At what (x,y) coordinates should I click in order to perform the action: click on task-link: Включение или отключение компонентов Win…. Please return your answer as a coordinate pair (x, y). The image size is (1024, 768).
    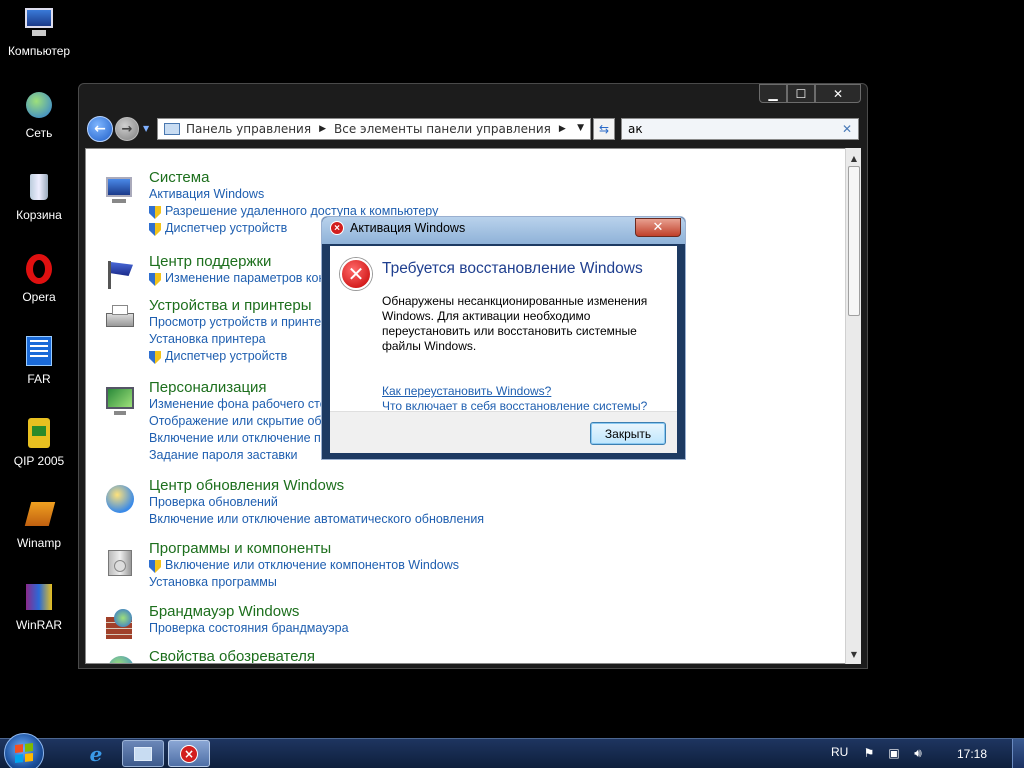
    Looking at the image, I should click on (304, 565).